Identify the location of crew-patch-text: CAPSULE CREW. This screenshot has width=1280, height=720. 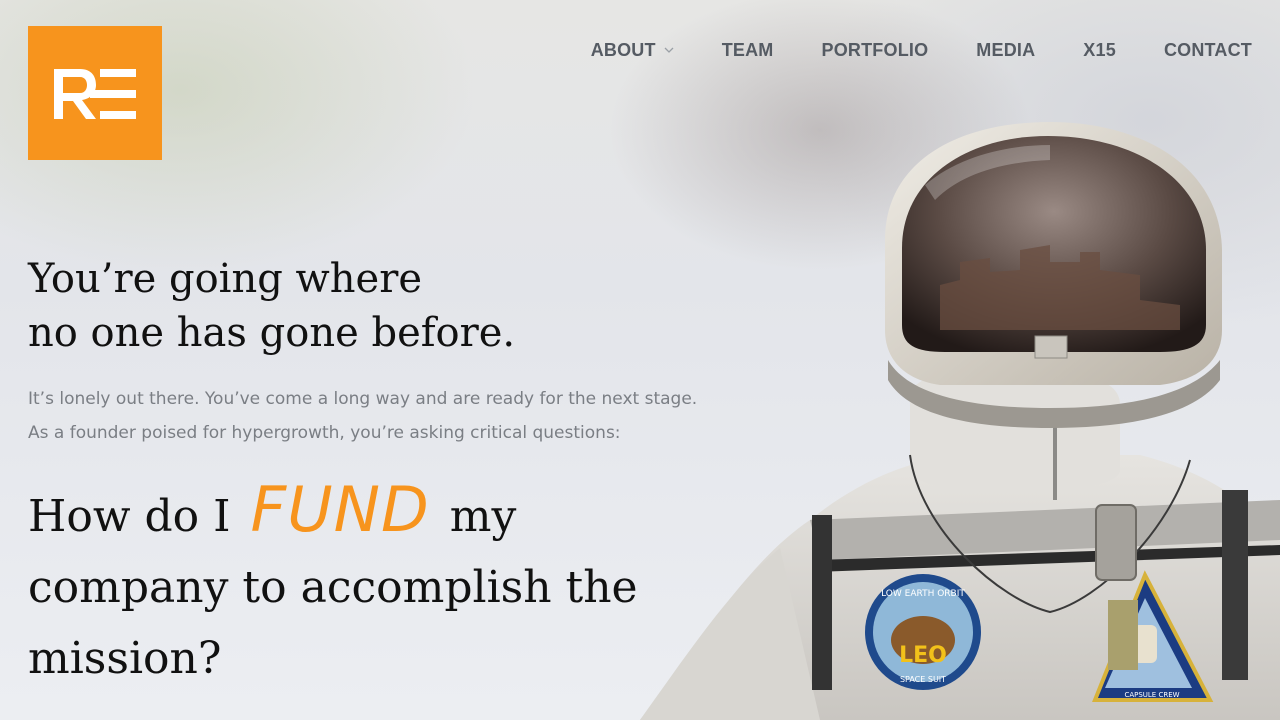
(1151, 695).